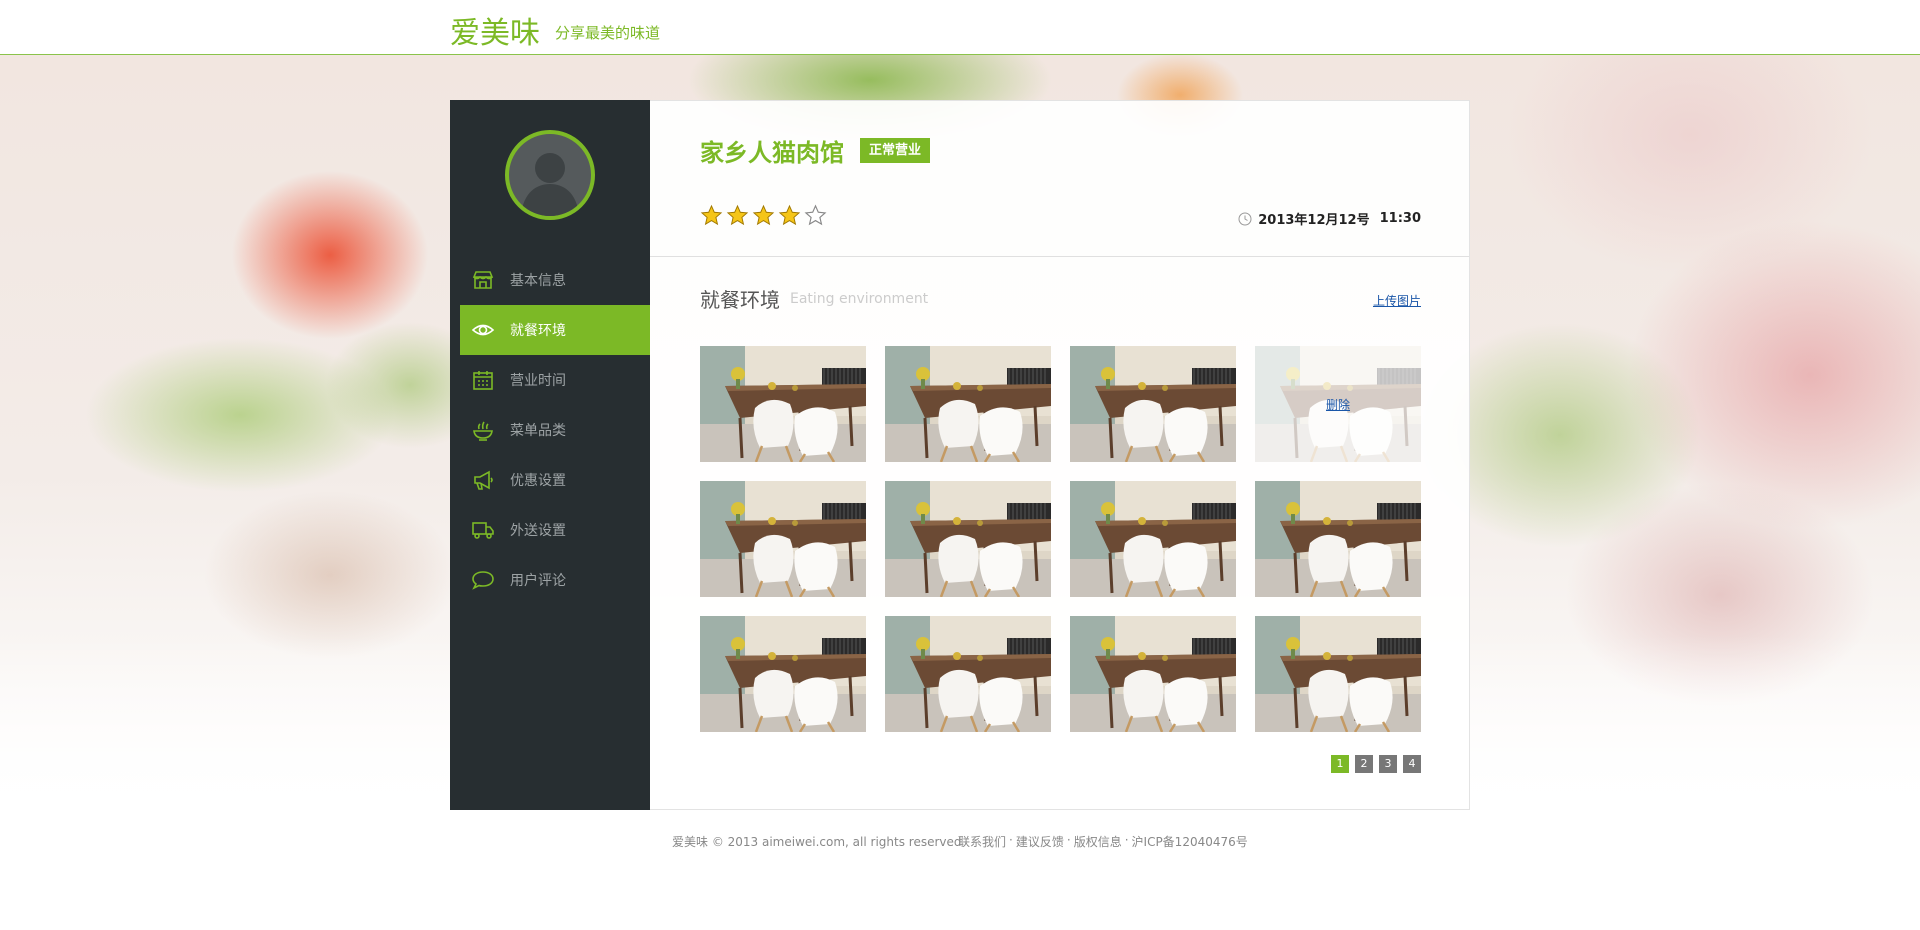 The width and height of the screenshot is (1920, 930). I want to click on sidebar-item-user-reviews: 用户评论, so click(555, 580).